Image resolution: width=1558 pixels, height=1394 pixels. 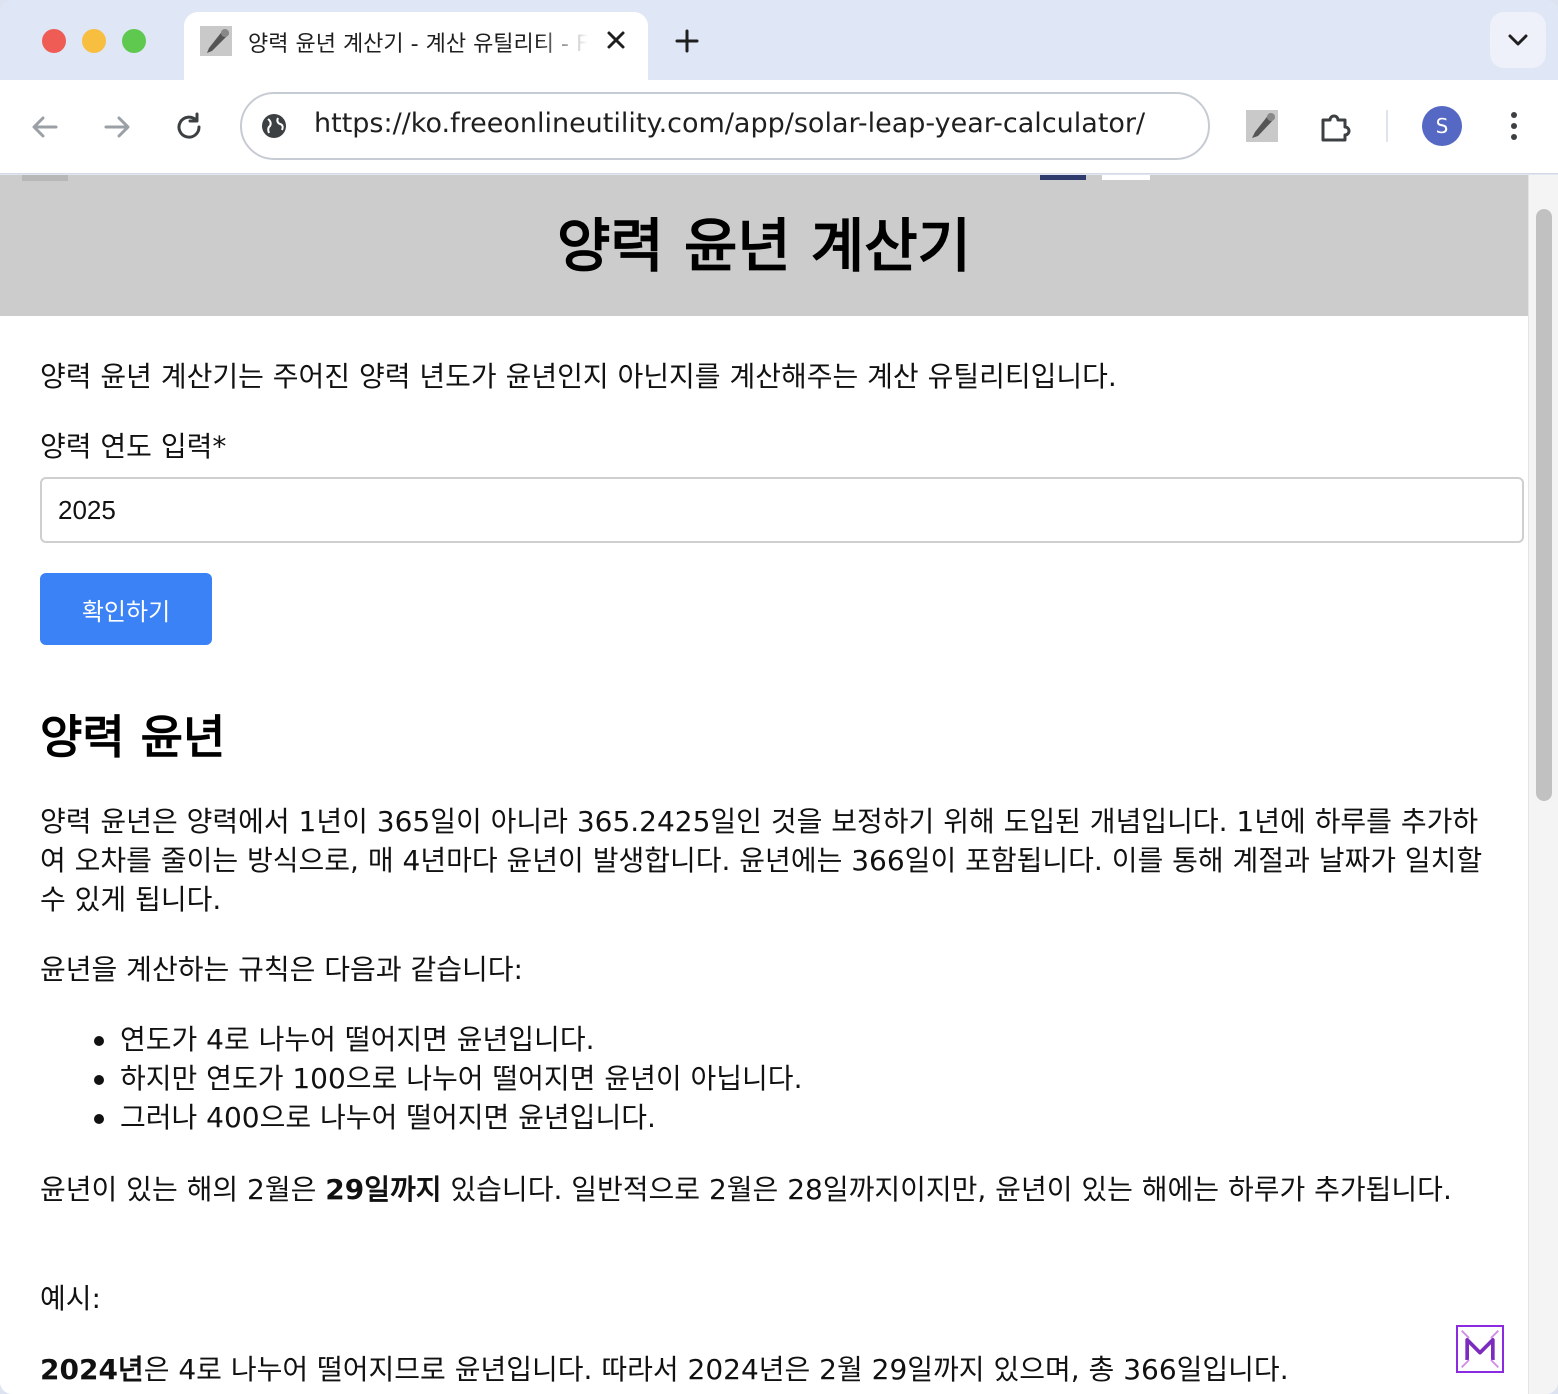 What do you see at coordinates (1544, 505) in the screenshot?
I see `scrollbar-thumb` at bounding box center [1544, 505].